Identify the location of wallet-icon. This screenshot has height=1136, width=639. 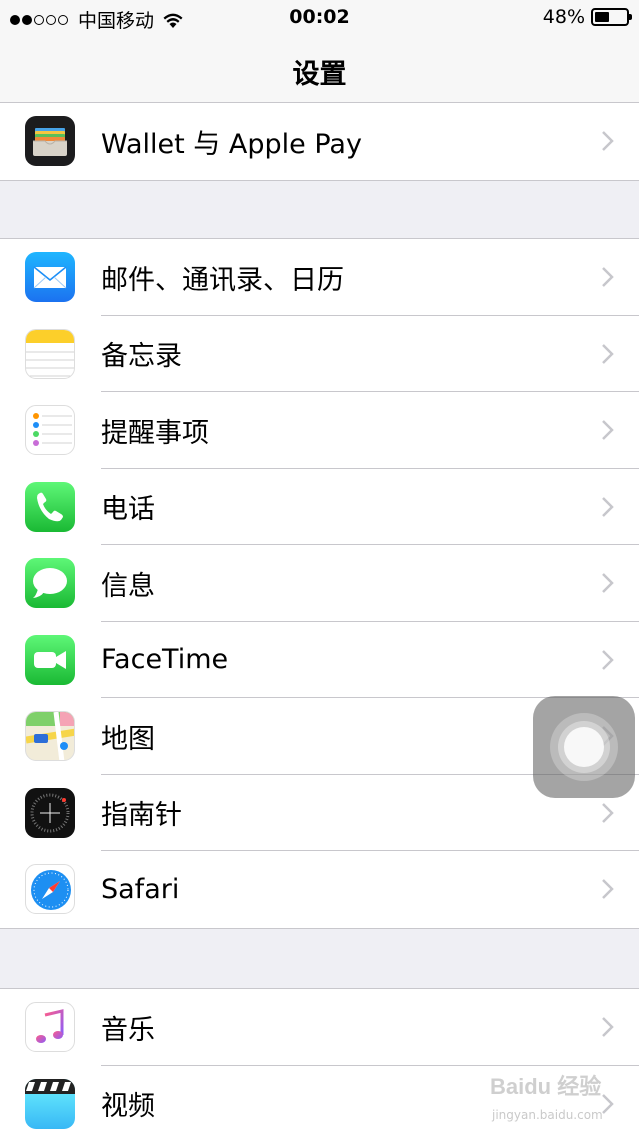
(50, 141).